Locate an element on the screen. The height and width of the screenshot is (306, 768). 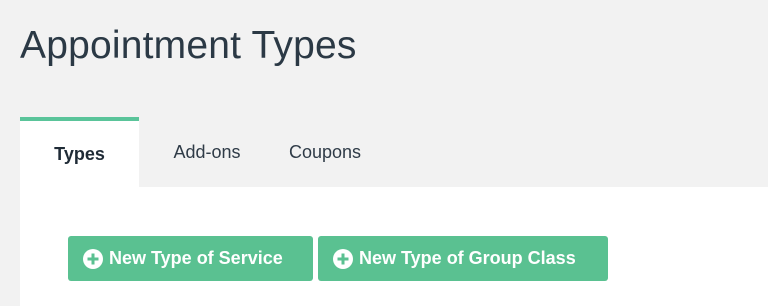
page-title: Appointment Types is located at coordinates (188, 45).